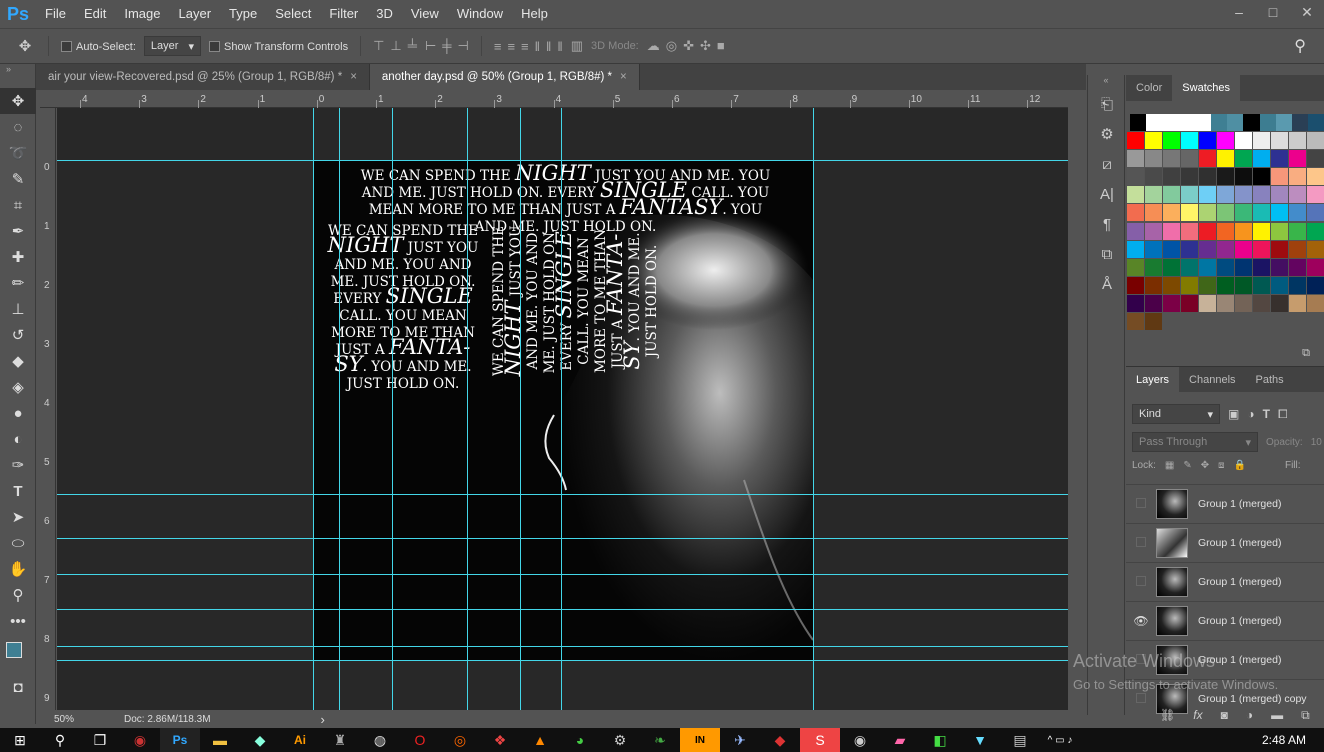 The height and width of the screenshot is (752, 1324). What do you see at coordinates (1060, 740) in the screenshot?
I see `tray-icons: ^ ▭ ♪` at bounding box center [1060, 740].